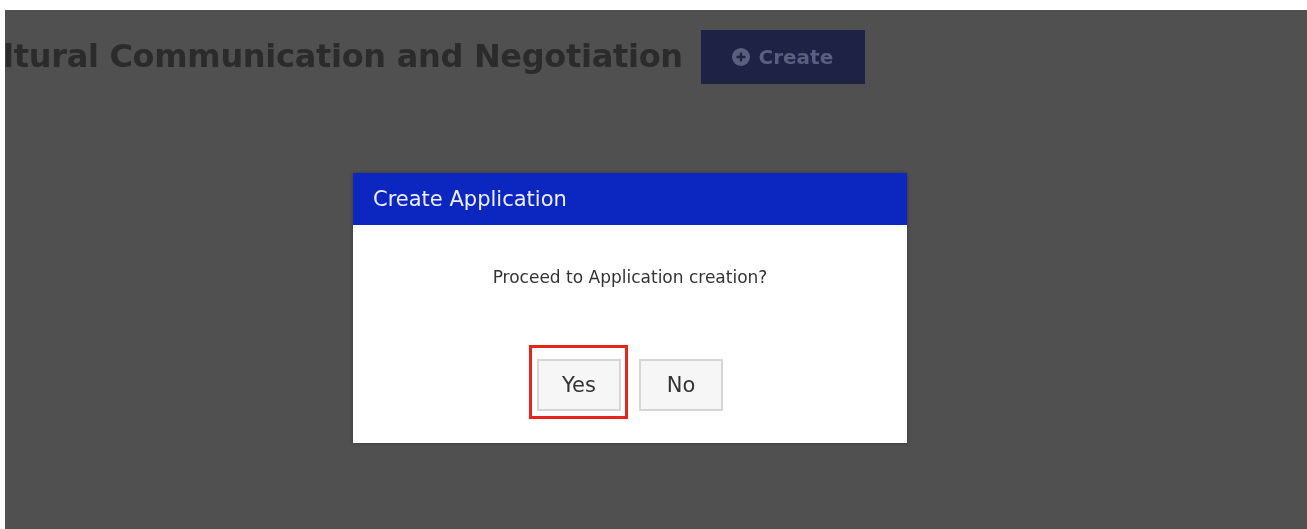 The height and width of the screenshot is (529, 1307). Describe the element at coordinates (630, 199) in the screenshot. I see `dialog-title: Create Application` at that location.